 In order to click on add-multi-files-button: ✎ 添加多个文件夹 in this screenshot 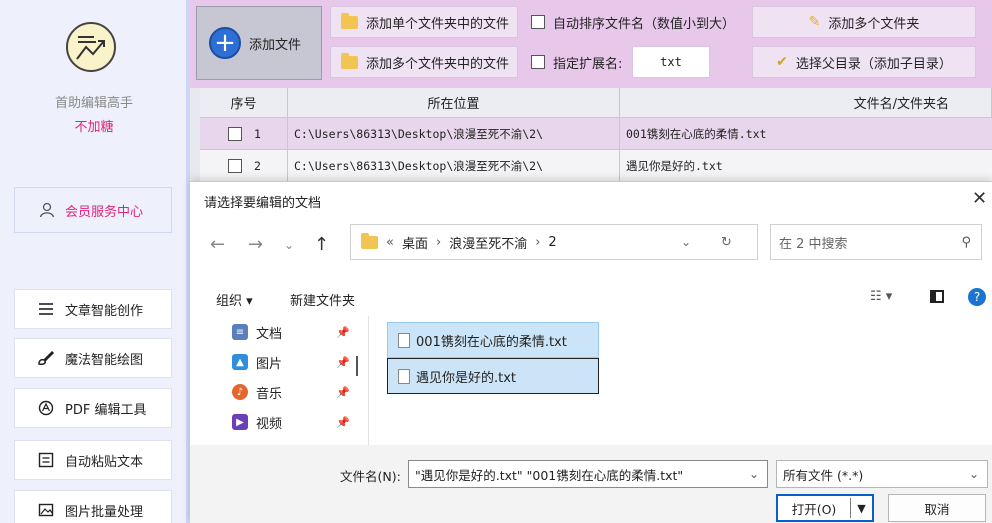, I will do `click(864, 22)`.